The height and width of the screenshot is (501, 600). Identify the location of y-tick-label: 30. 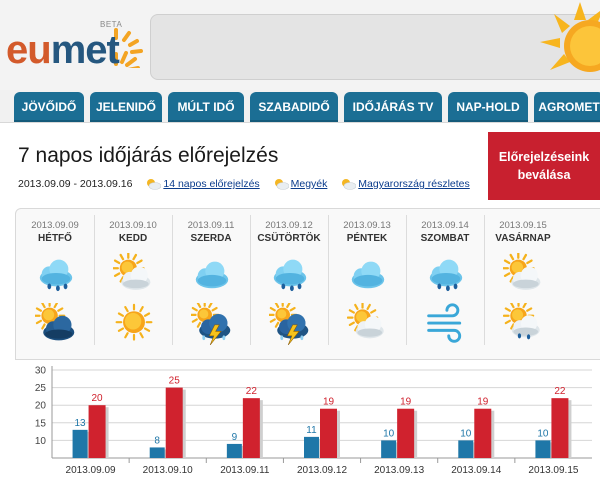
(41, 371).